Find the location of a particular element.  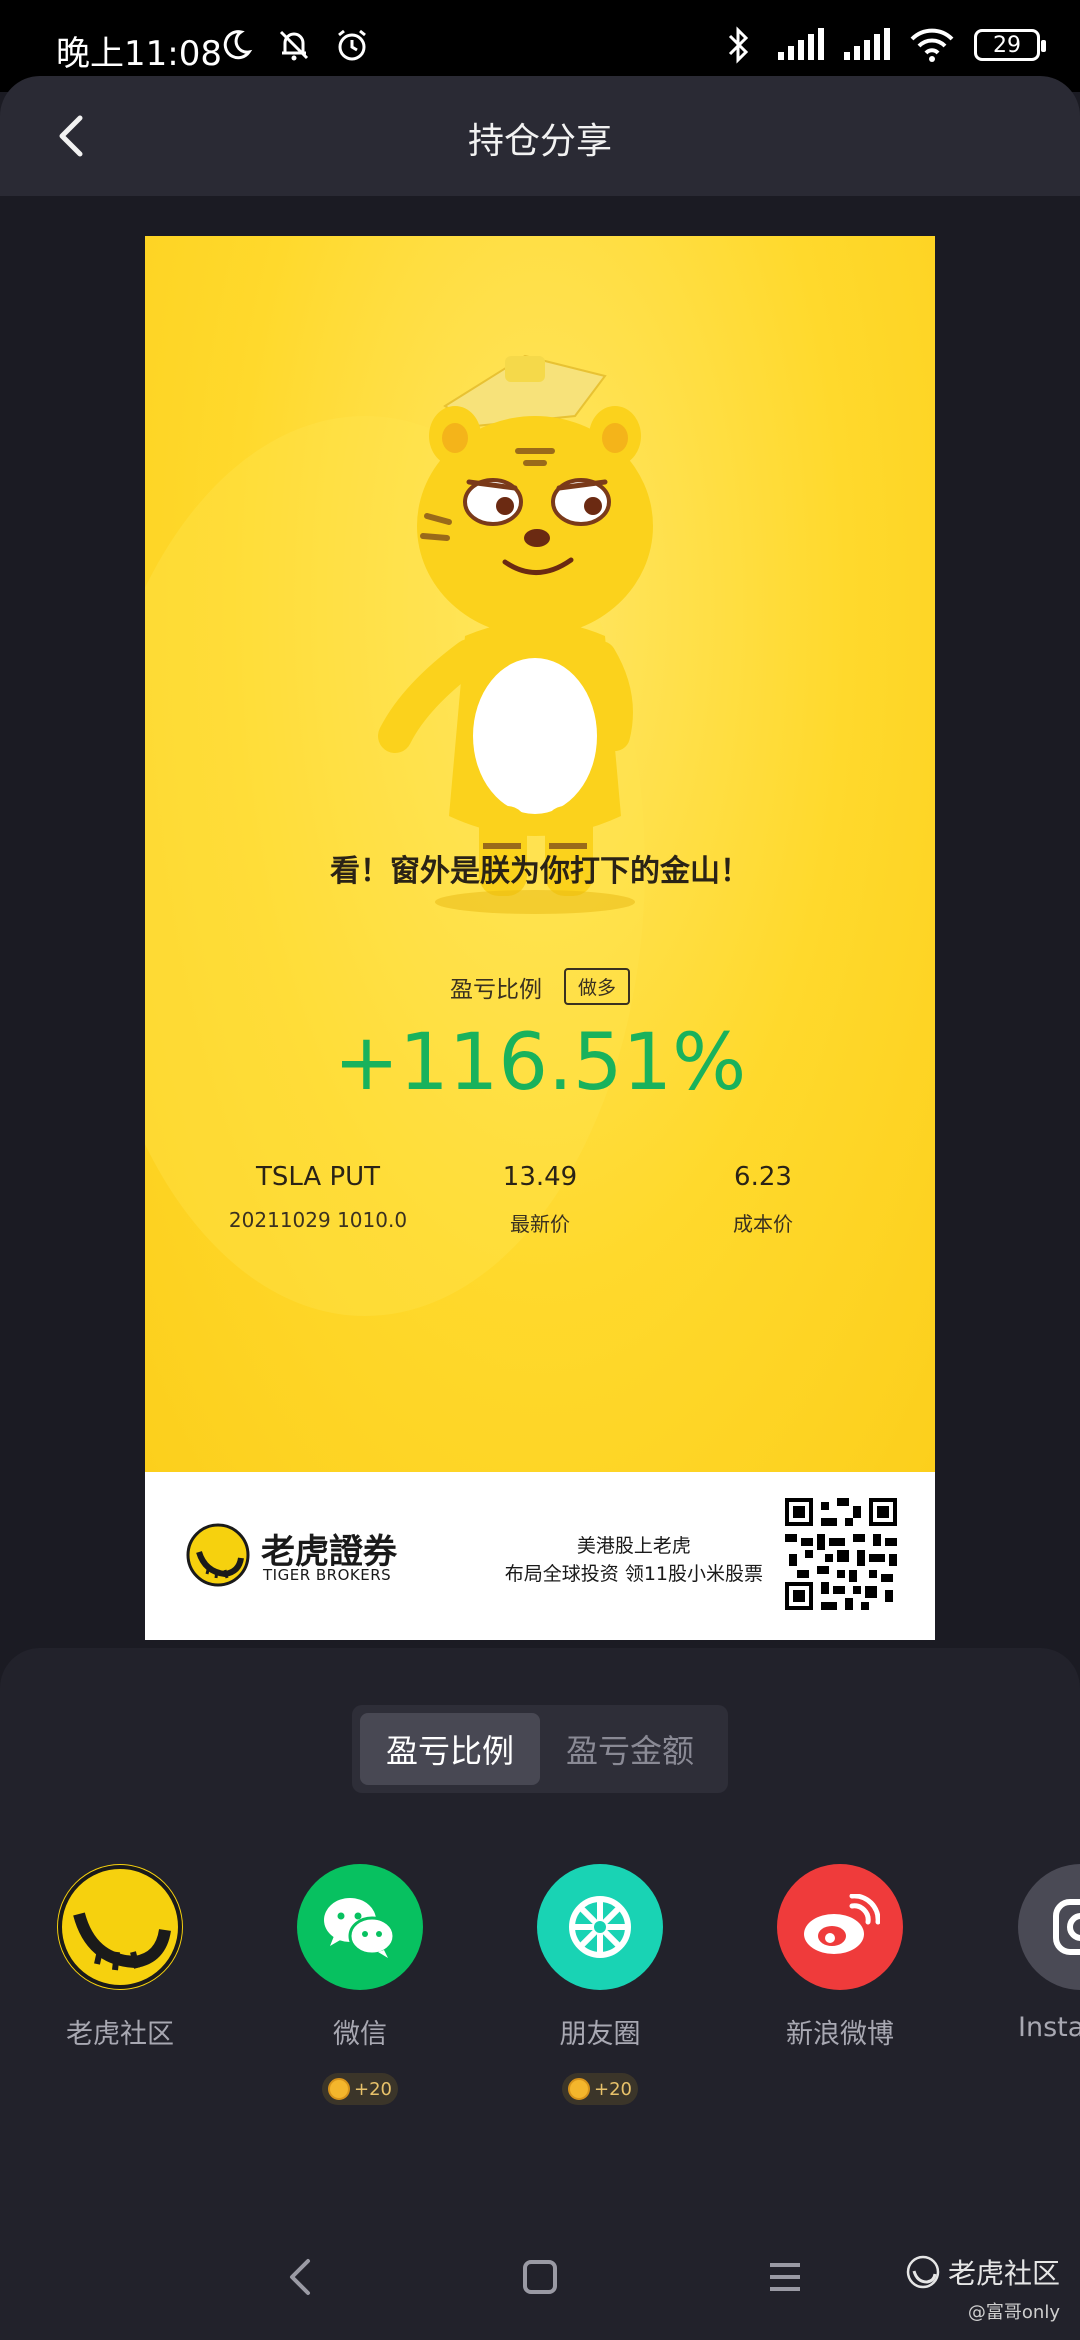

moon-icon is located at coordinates (236, 45).